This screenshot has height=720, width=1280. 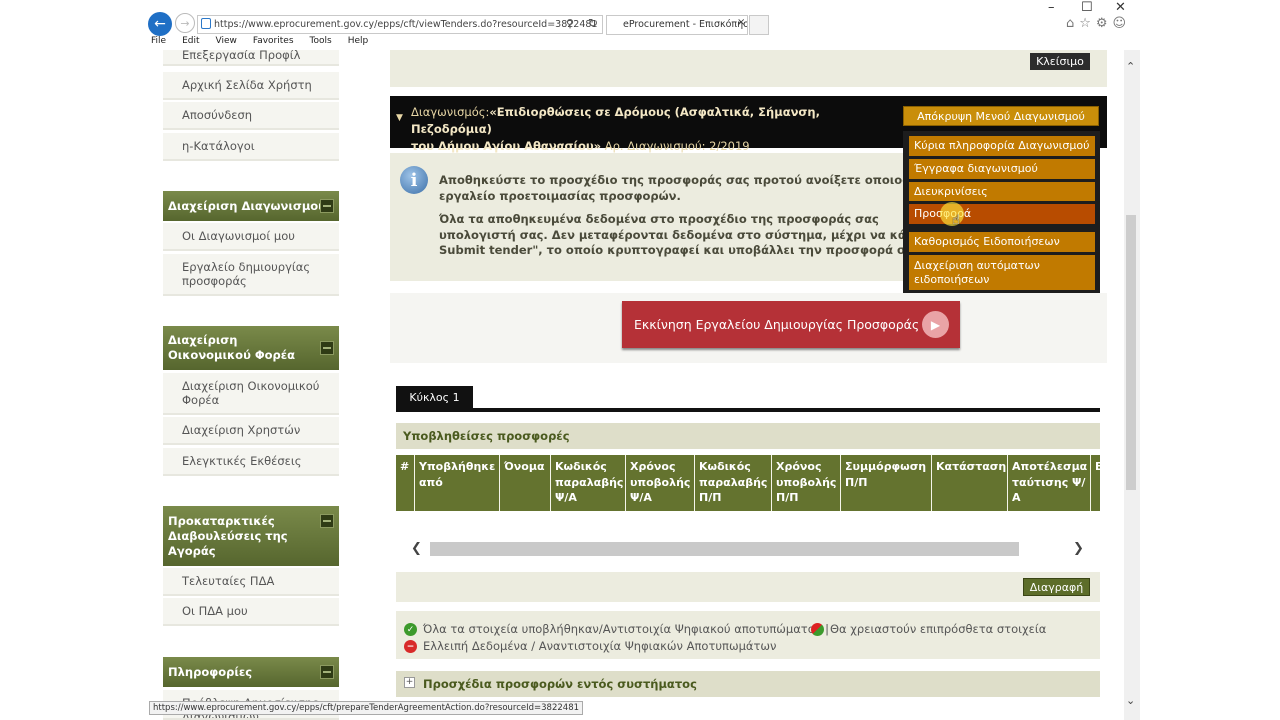 What do you see at coordinates (817, 629) in the screenshot?
I see `partial-status-icon` at bounding box center [817, 629].